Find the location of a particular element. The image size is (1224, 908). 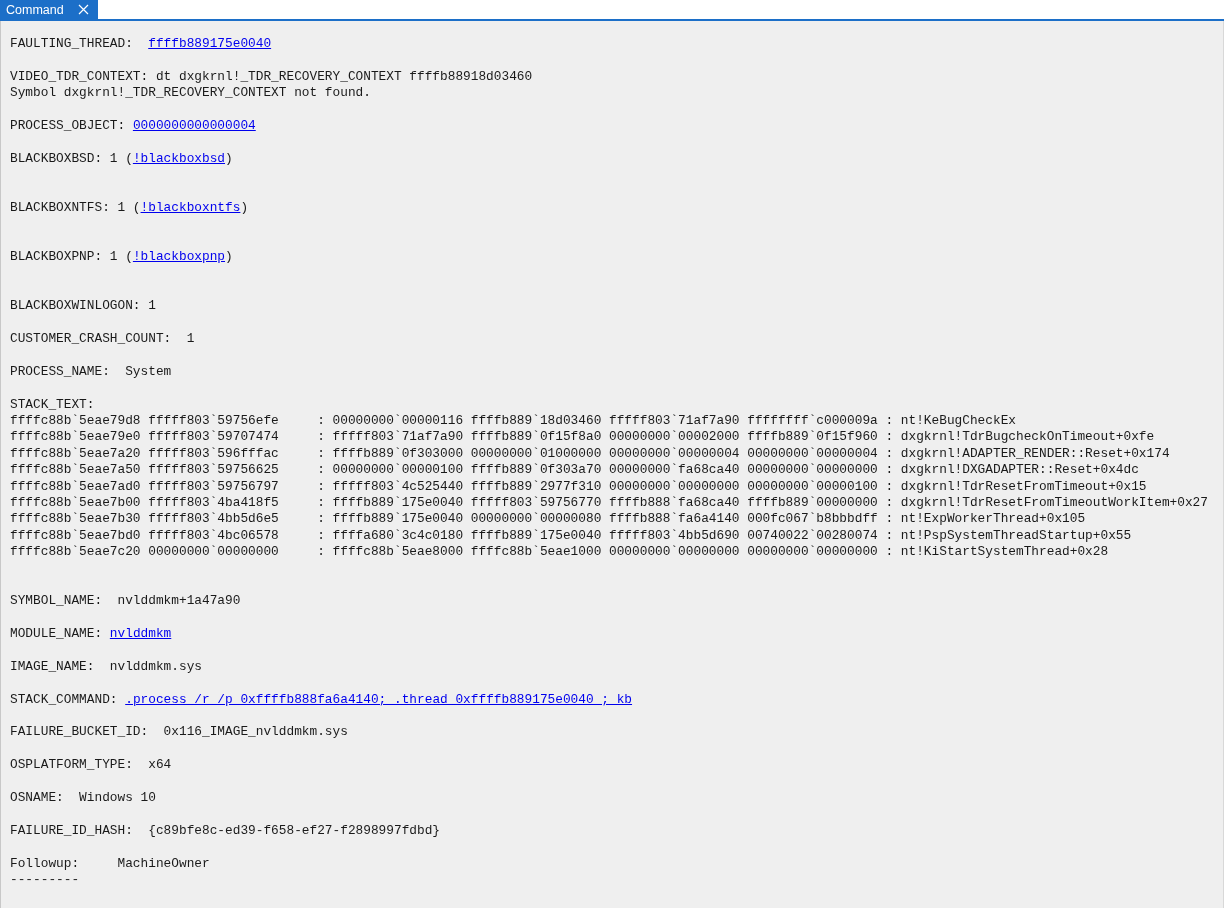

output-line: Followup: MachineOwner is located at coordinates (110, 863).